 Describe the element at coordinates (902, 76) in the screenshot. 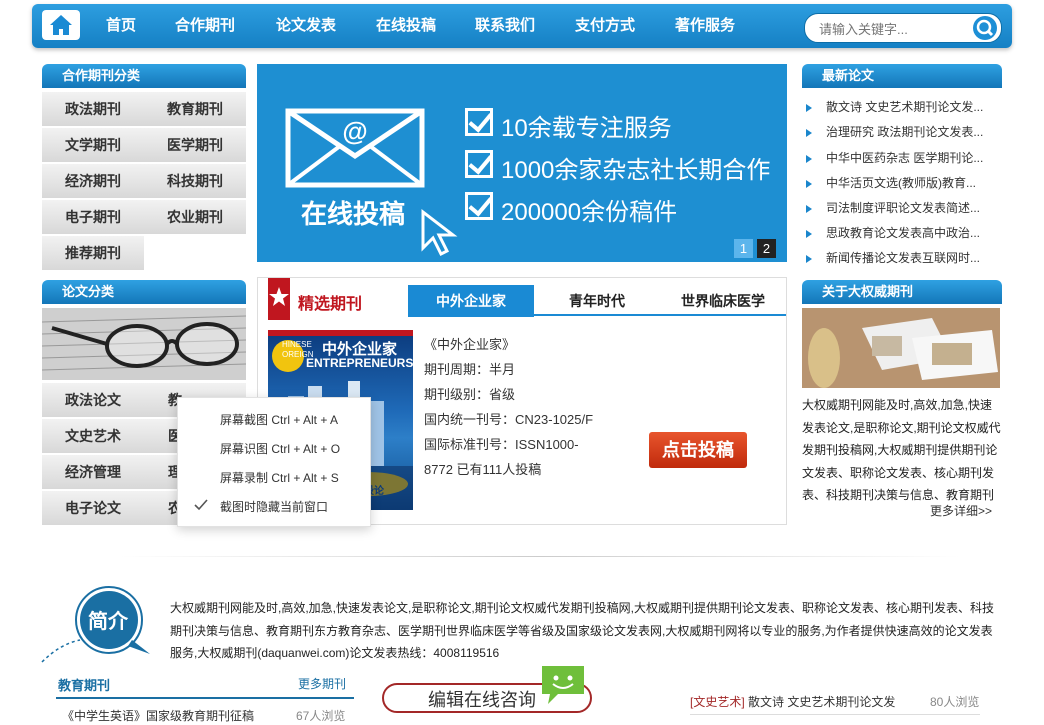

I see `latest-papers-header: 最新论文` at that location.